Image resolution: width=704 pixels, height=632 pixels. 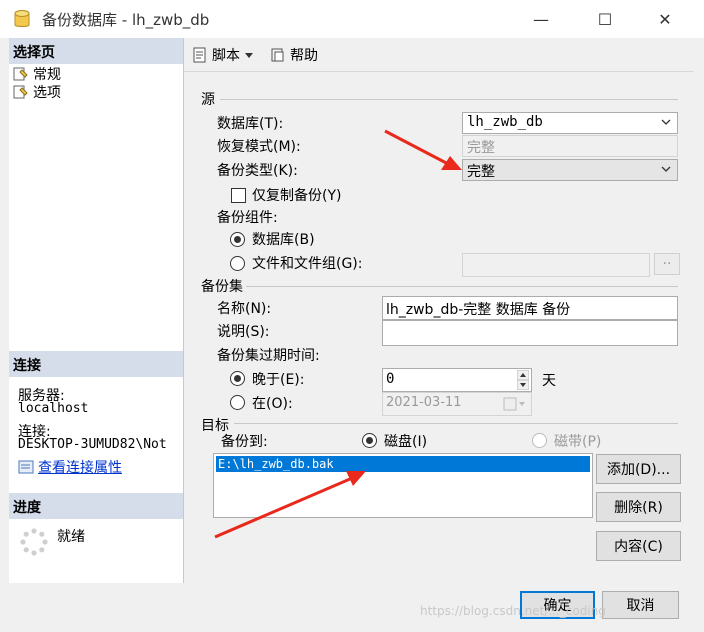 What do you see at coordinates (505, 122) in the screenshot?
I see `database-value: lh_zwb_db` at bounding box center [505, 122].